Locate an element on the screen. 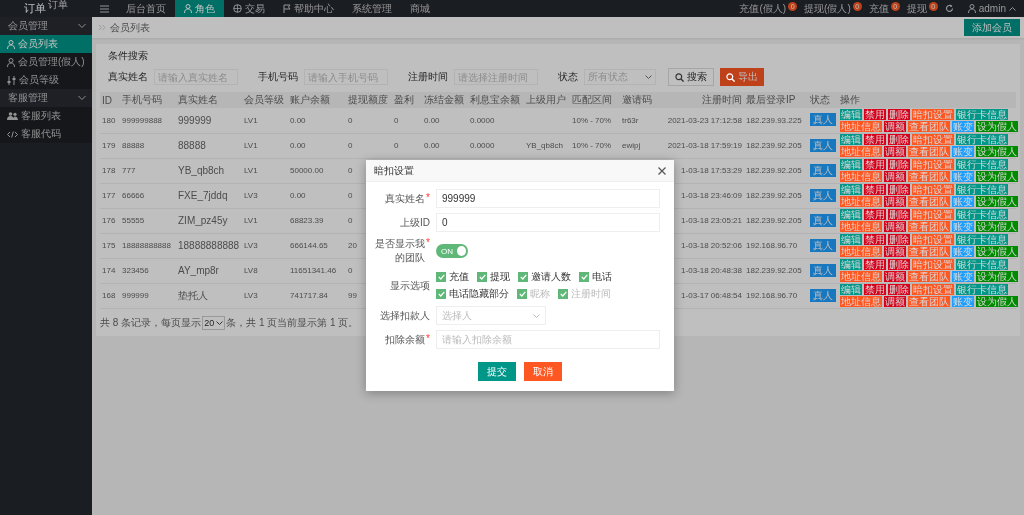  nav-tab: 系统管理 is located at coordinates (372, 8).